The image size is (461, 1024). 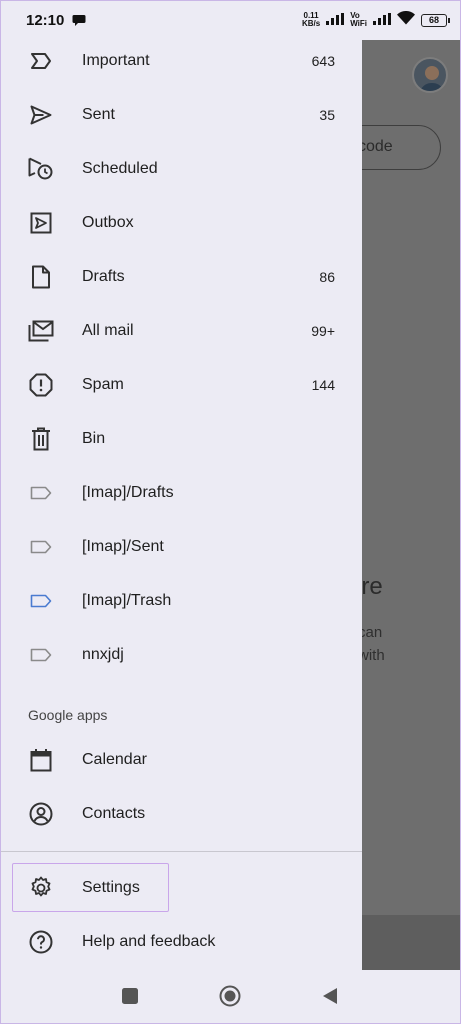 I want to click on network-speed: 0.11 KB/s, so click(x=311, y=19).